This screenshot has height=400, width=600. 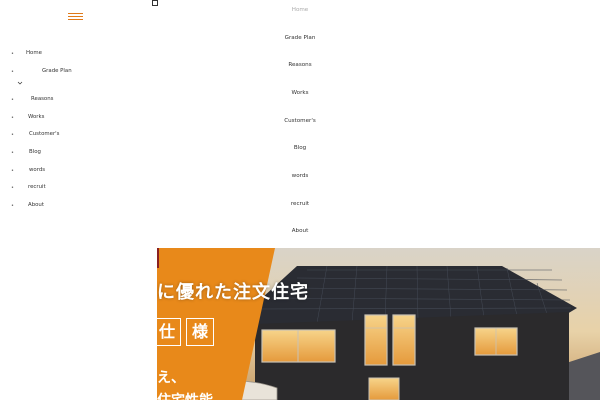 What do you see at coordinates (37, 187) in the screenshot?
I see `sidebar-item-recruit: recruit` at bounding box center [37, 187].